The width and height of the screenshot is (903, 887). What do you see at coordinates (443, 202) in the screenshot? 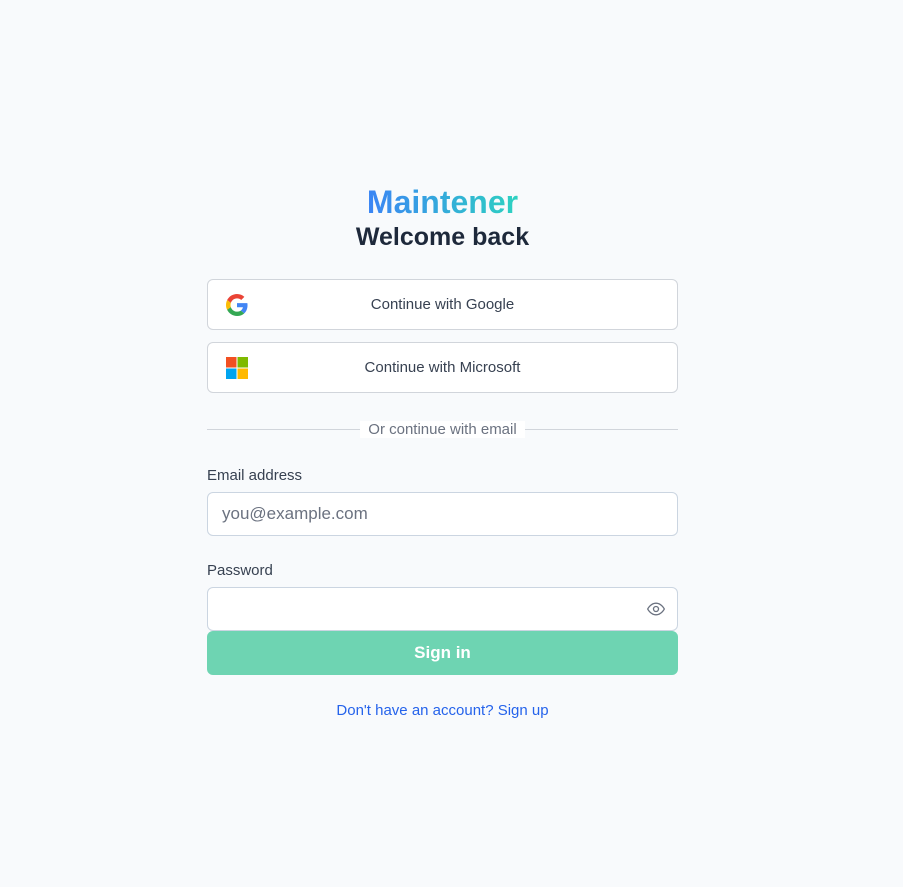
I see `brand-logo-text: Maintener` at bounding box center [443, 202].